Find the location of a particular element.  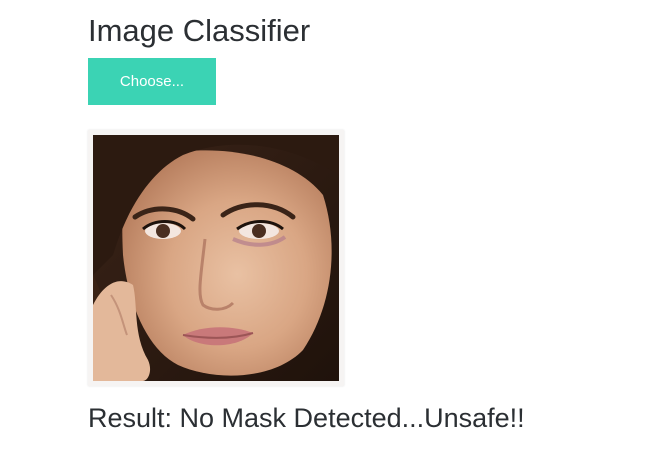

page-title: Image Classifier is located at coordinates (199, 30).